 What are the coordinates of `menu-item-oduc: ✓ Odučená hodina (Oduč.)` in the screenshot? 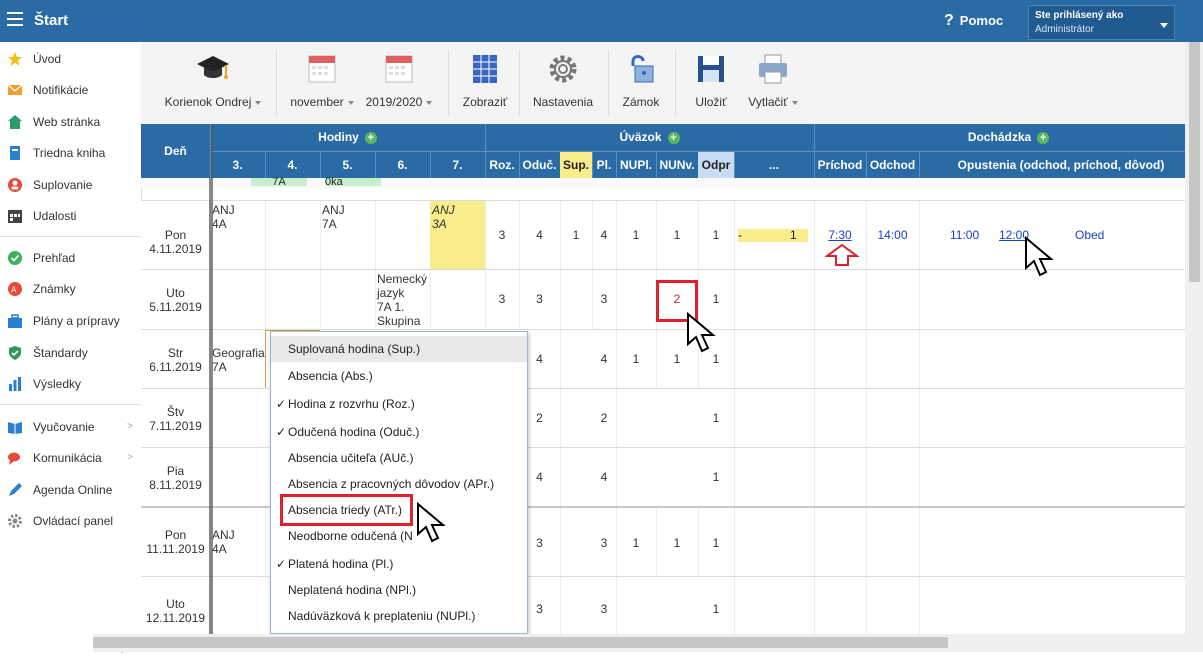 It's located at (399, 432).